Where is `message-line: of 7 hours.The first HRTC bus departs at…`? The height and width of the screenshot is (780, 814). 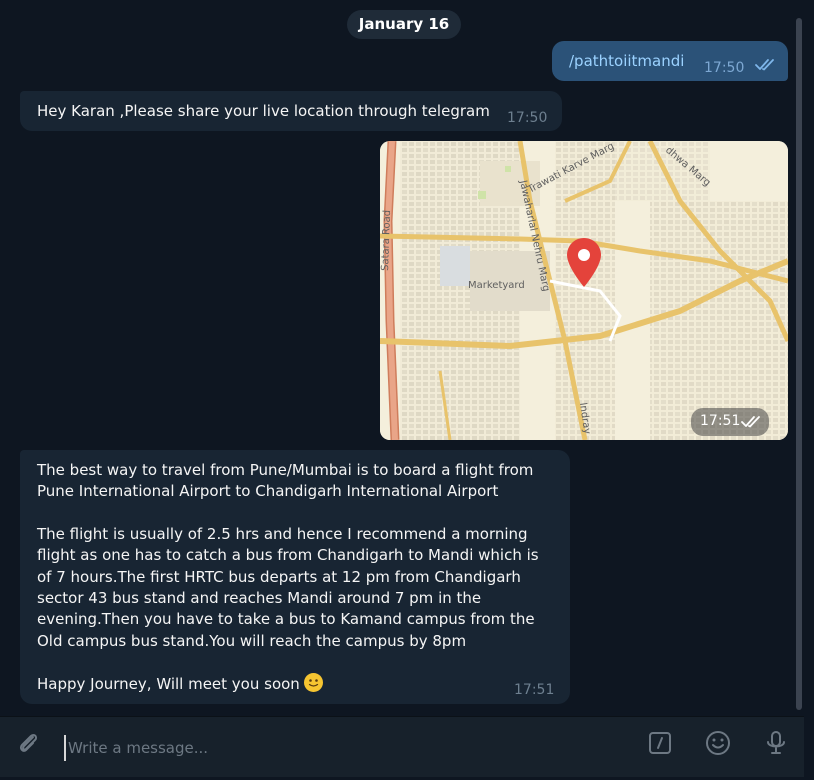
message-line: of 7 hours.The first HRTC bus departs at… is located at coordinates (279, 577).